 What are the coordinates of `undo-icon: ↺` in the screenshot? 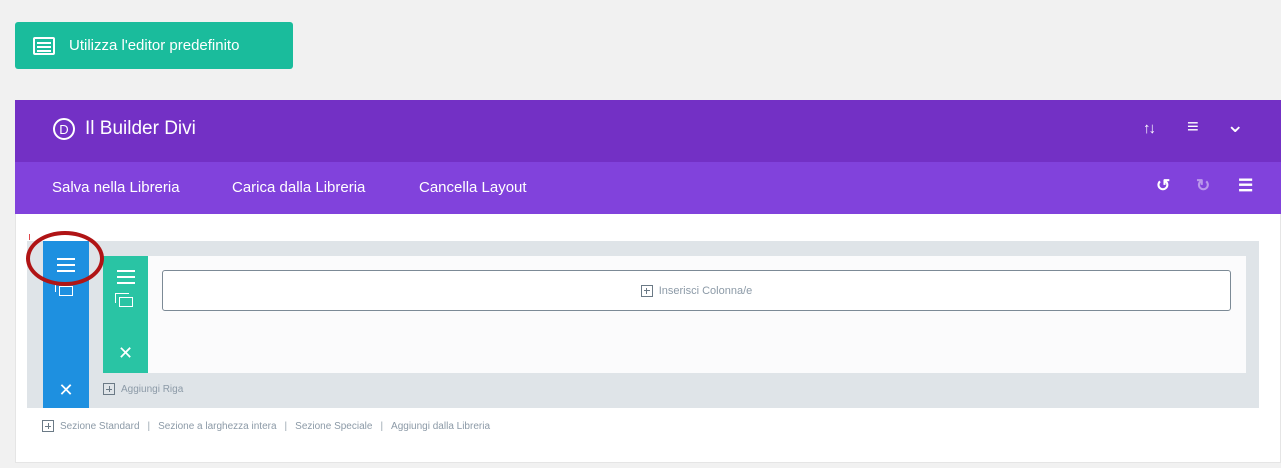 It's located at (1163, 186).